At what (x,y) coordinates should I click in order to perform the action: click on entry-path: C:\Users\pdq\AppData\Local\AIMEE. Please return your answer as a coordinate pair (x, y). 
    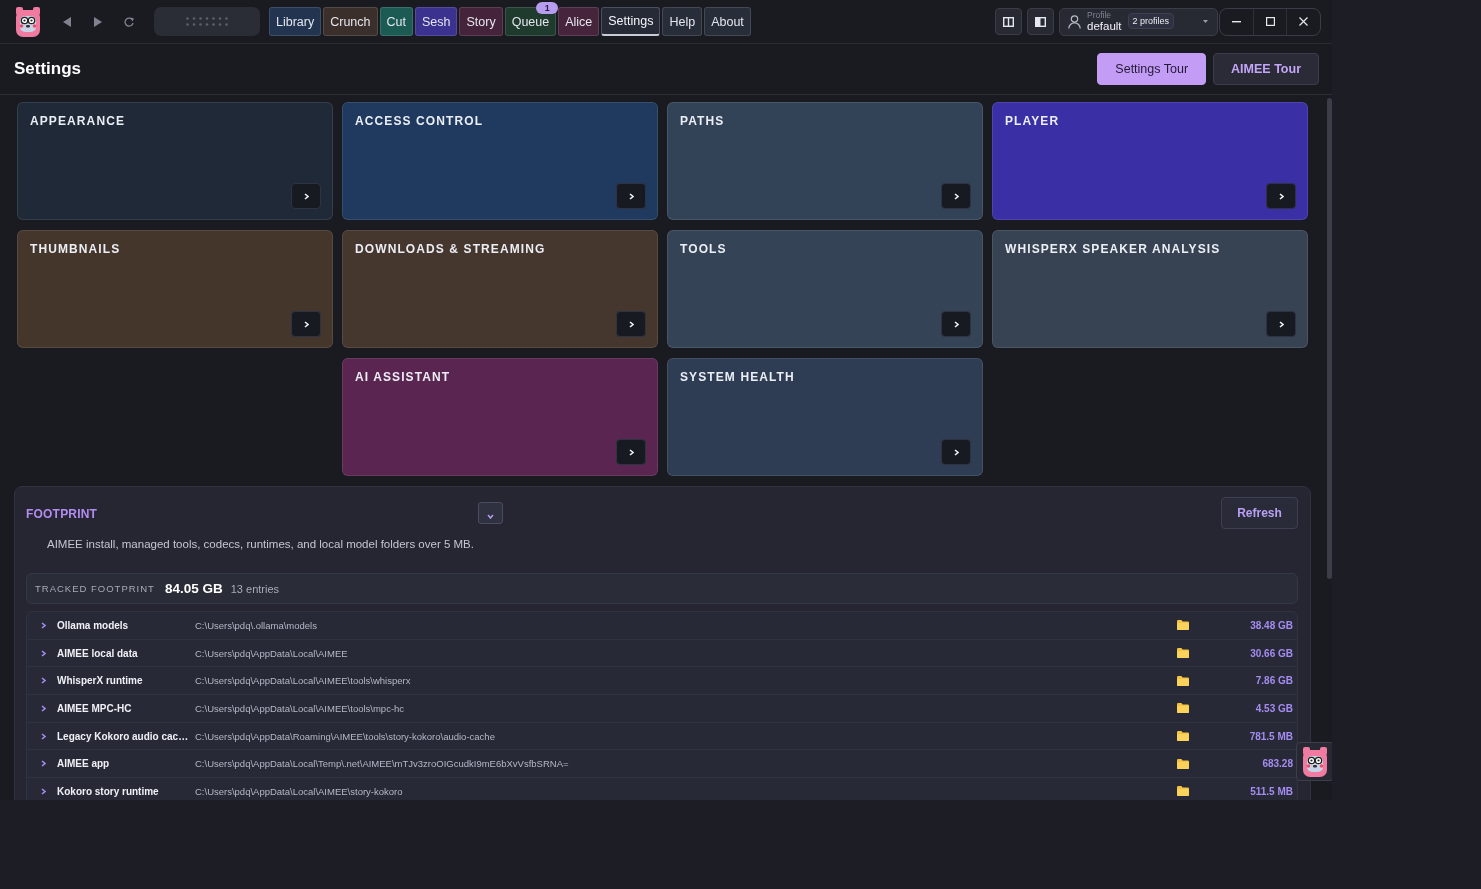
    Looking at the image, I should click on (272, 653).